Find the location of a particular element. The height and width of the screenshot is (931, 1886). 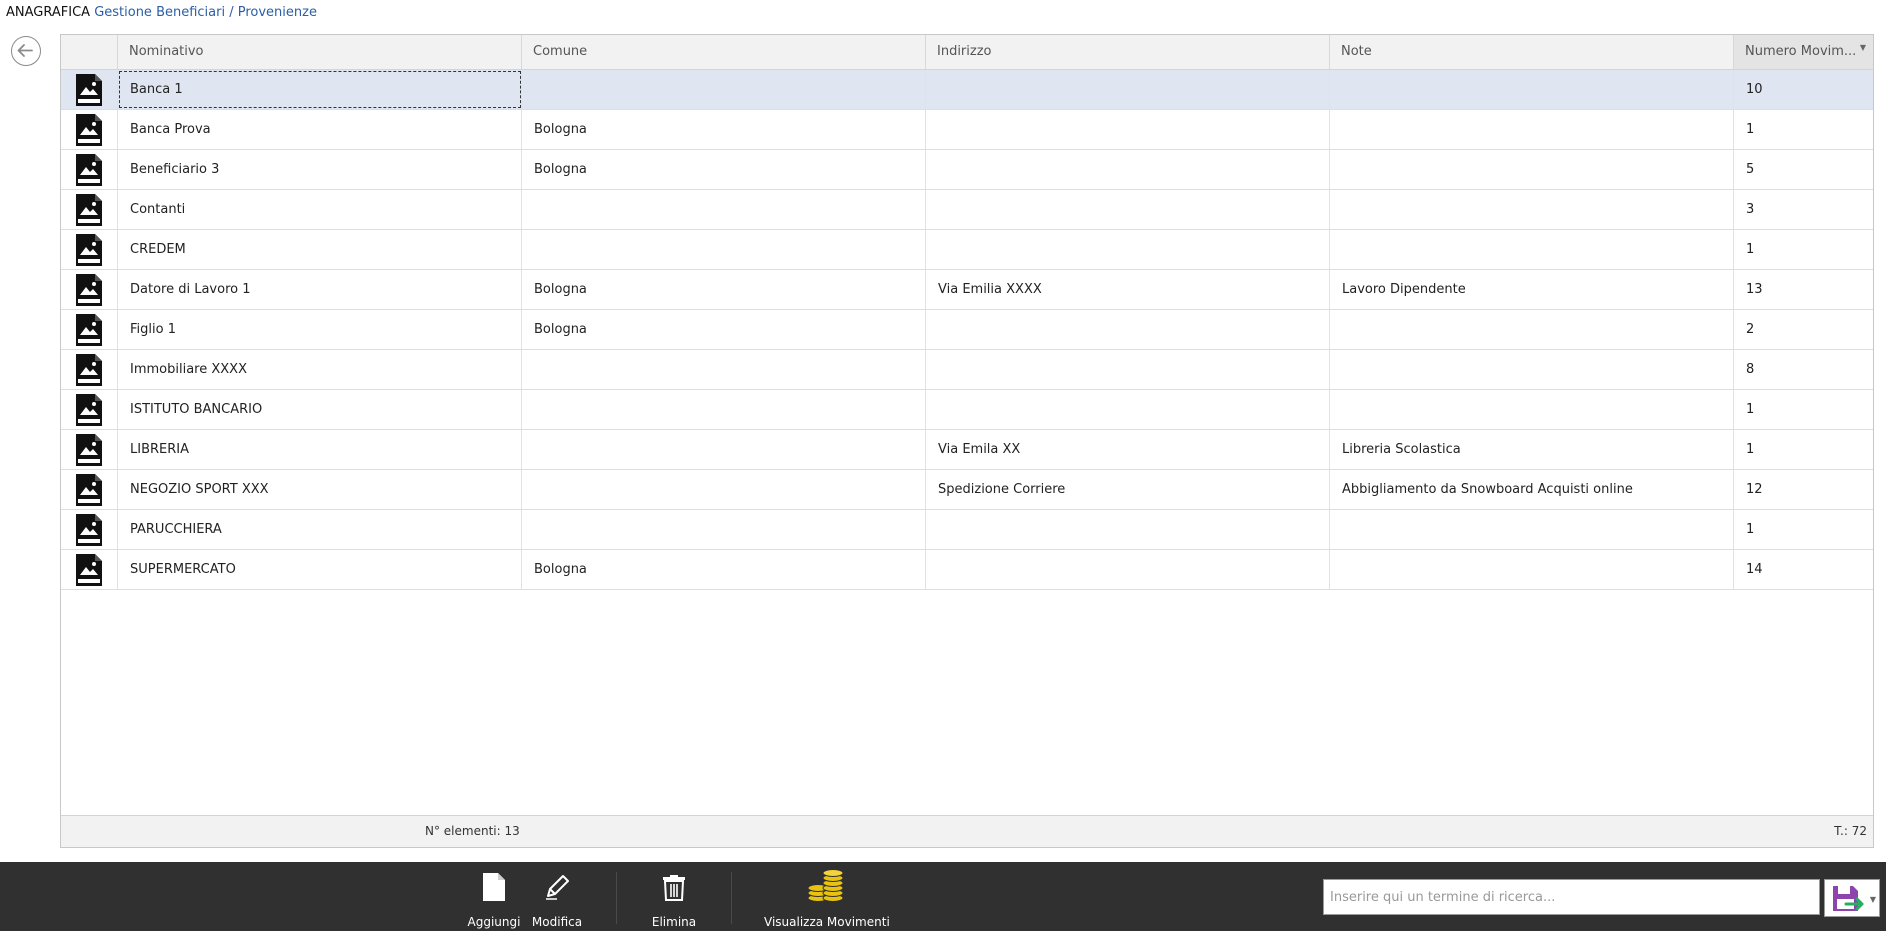

cell-nominativo: NEGOZIO SPORT XXX is located at coordinates (320, 489).